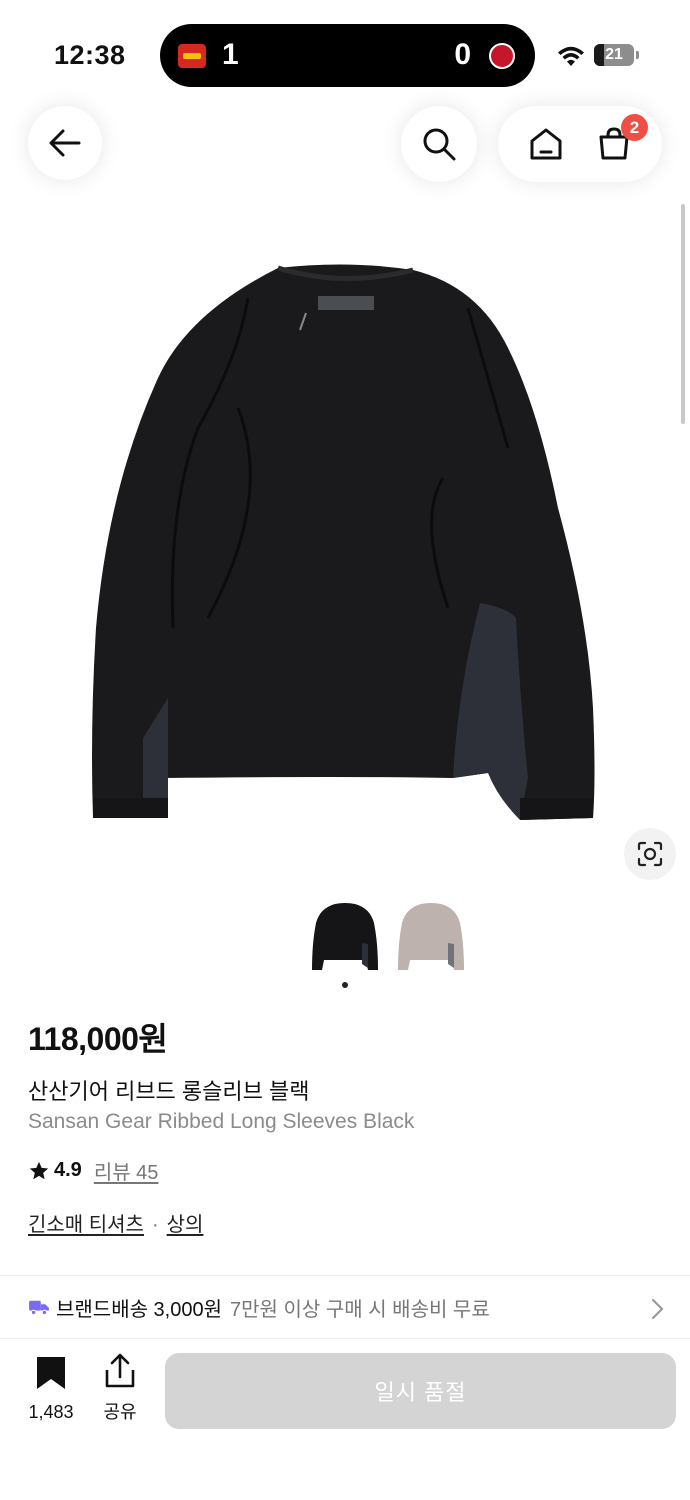  I want to click on battery-level: 21, so click(614, 54).